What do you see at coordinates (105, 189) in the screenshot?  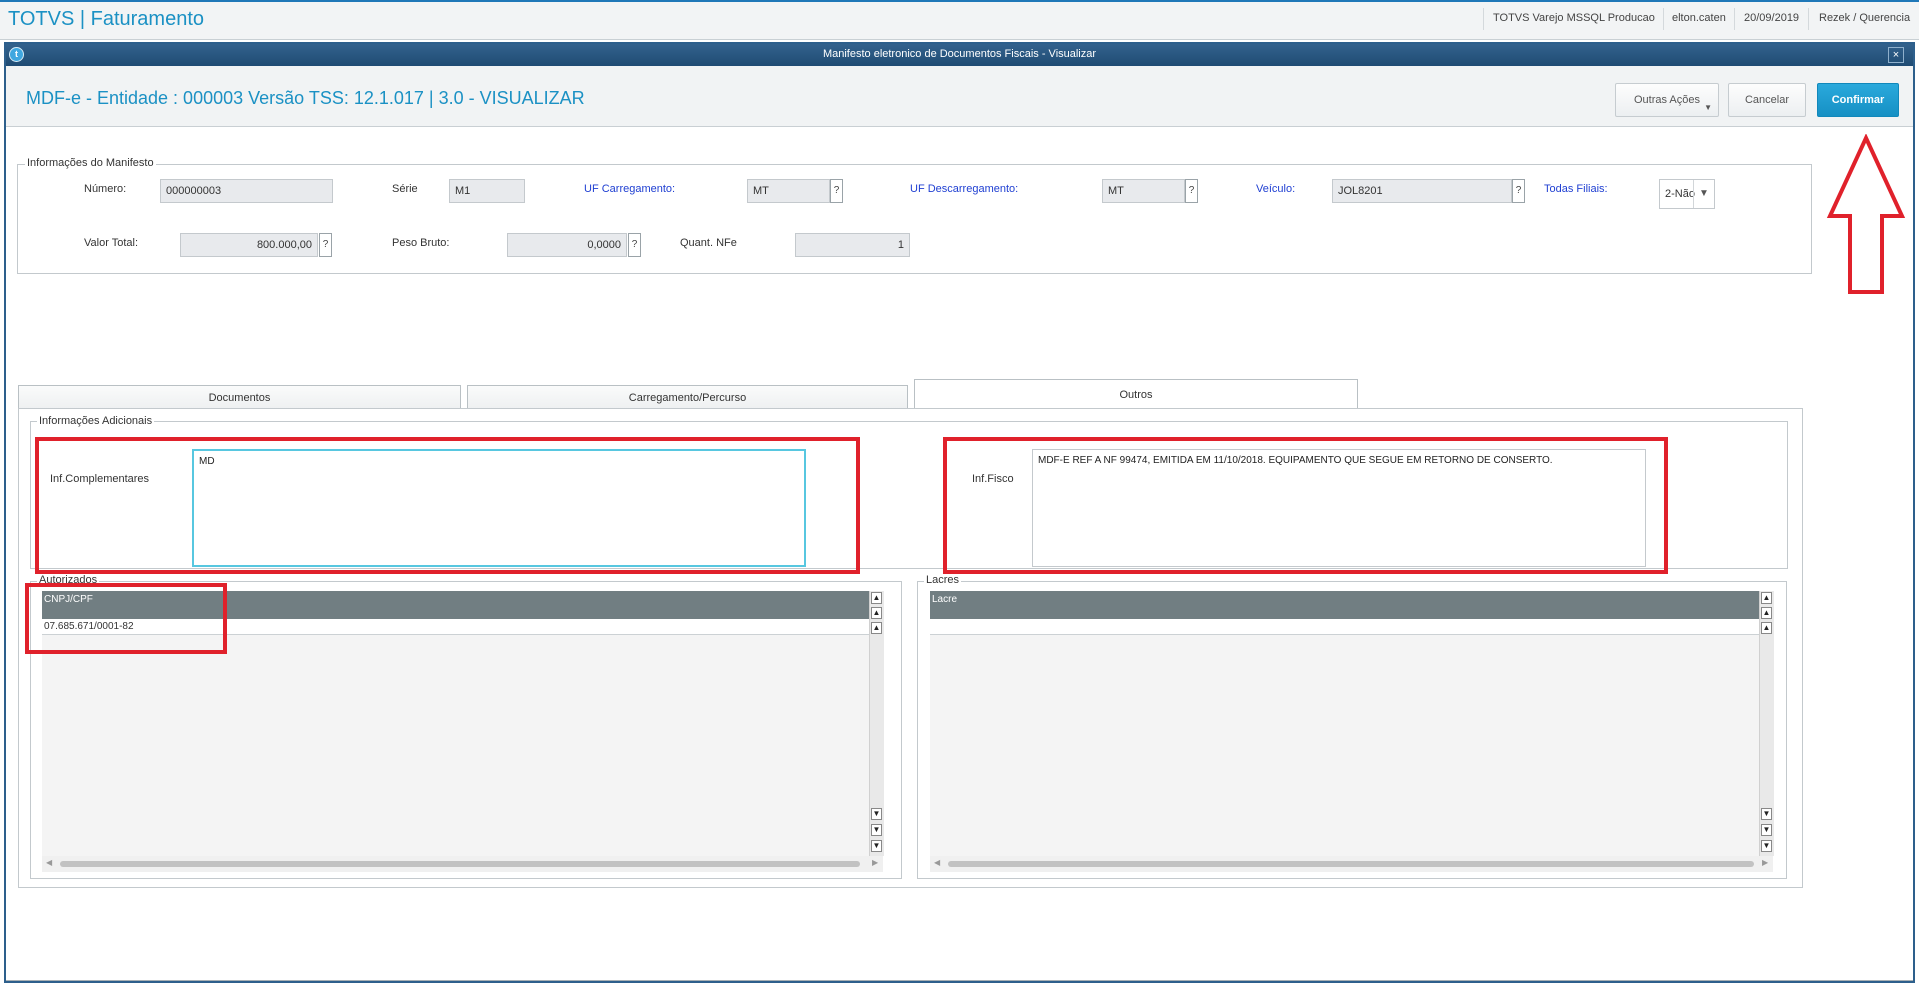 I see `numero-label: Número:` at bounding box center [105, 189].